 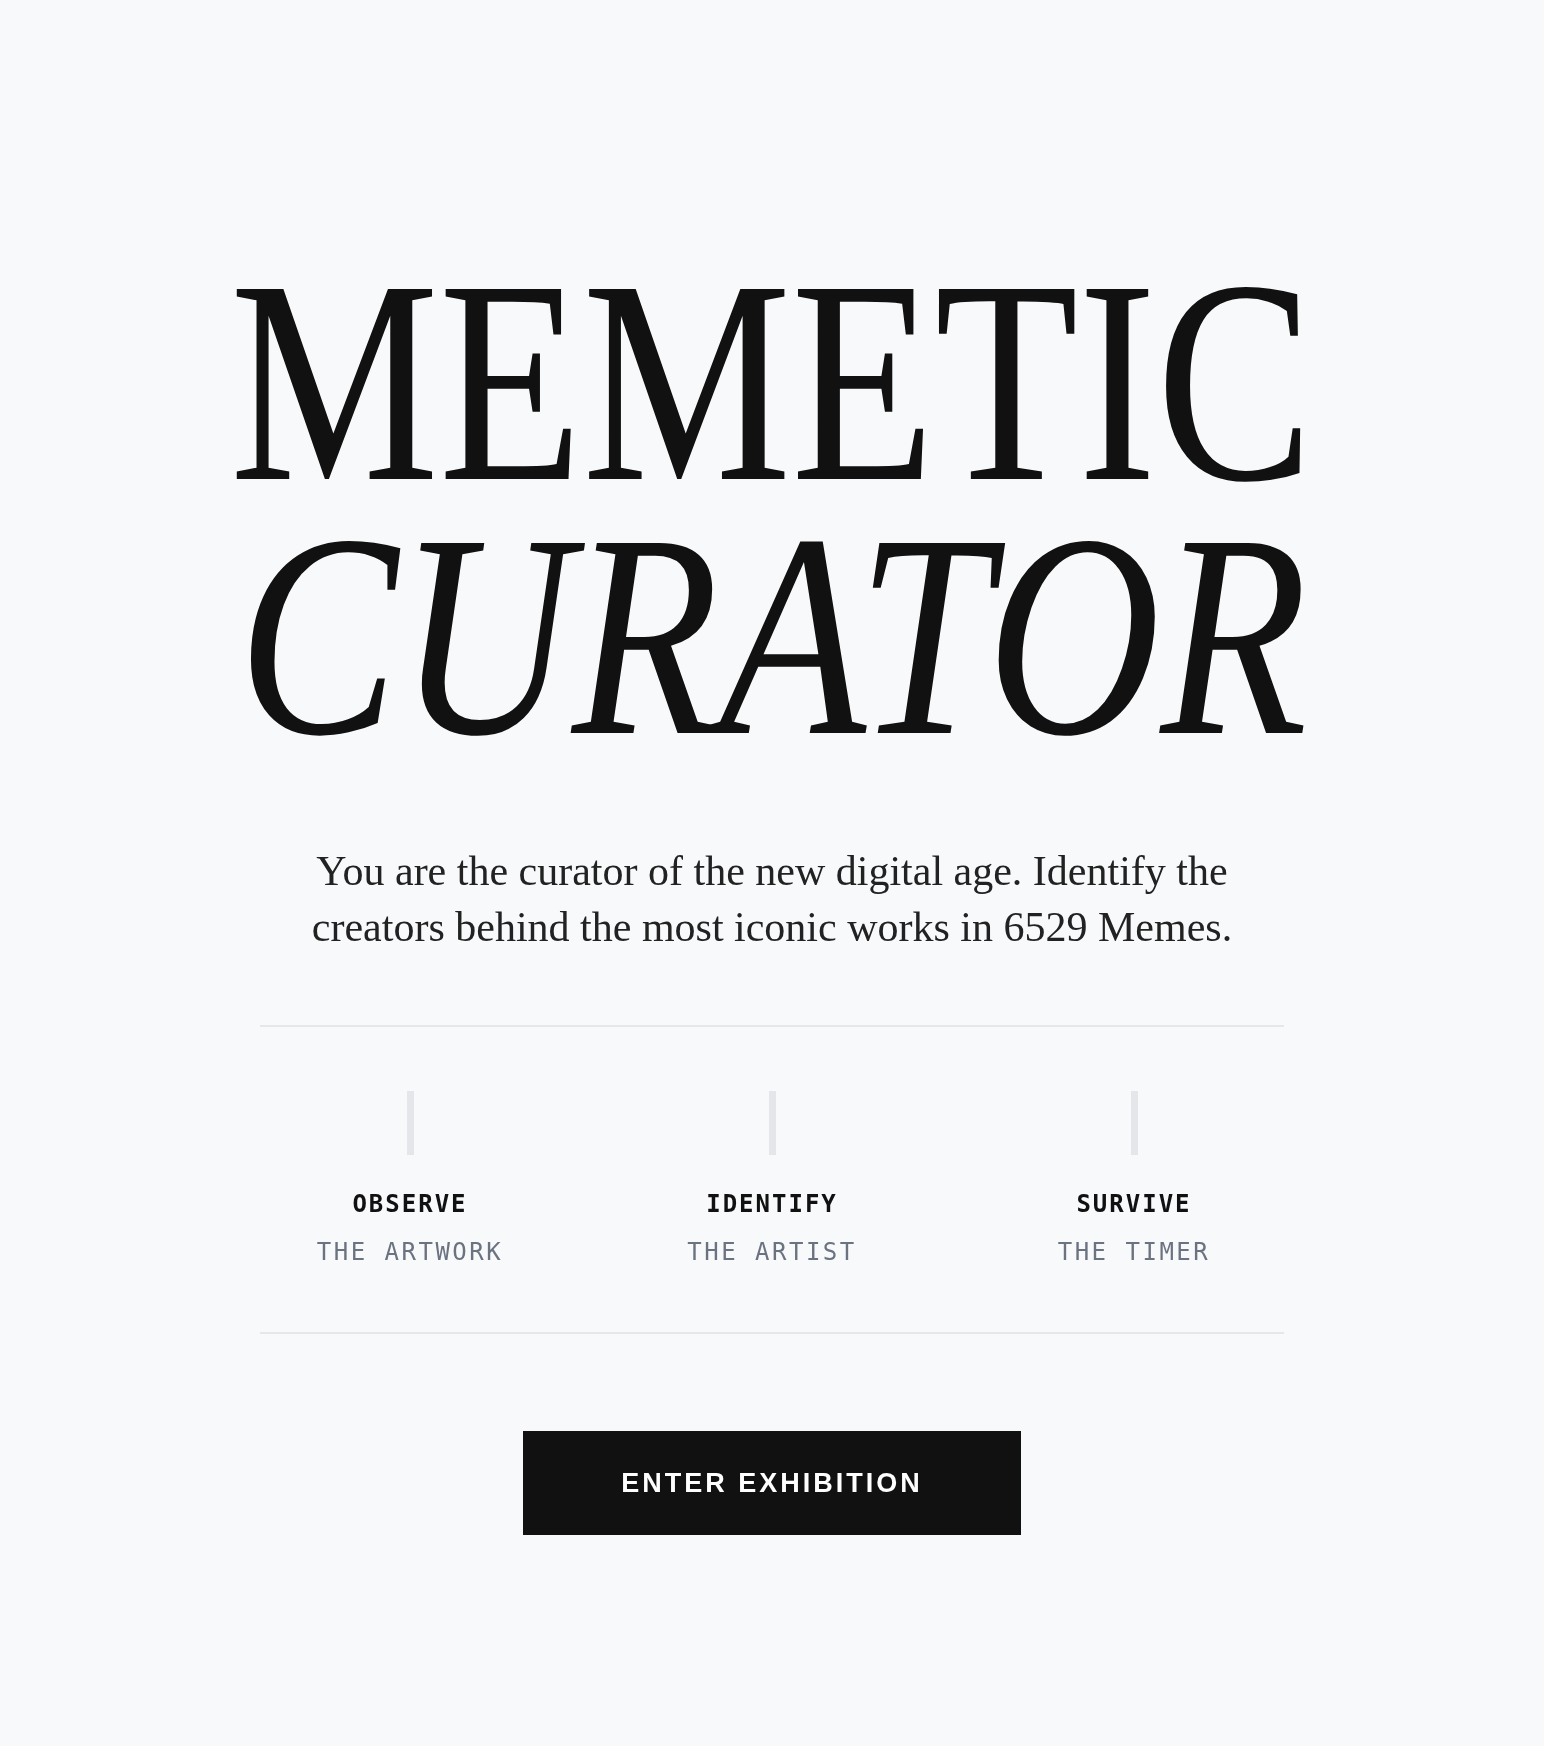 What do you see at coordinates (410, 1204) in the screenshot?
I see `step-title: OBSERVE` at bounding box center [410, 1204].